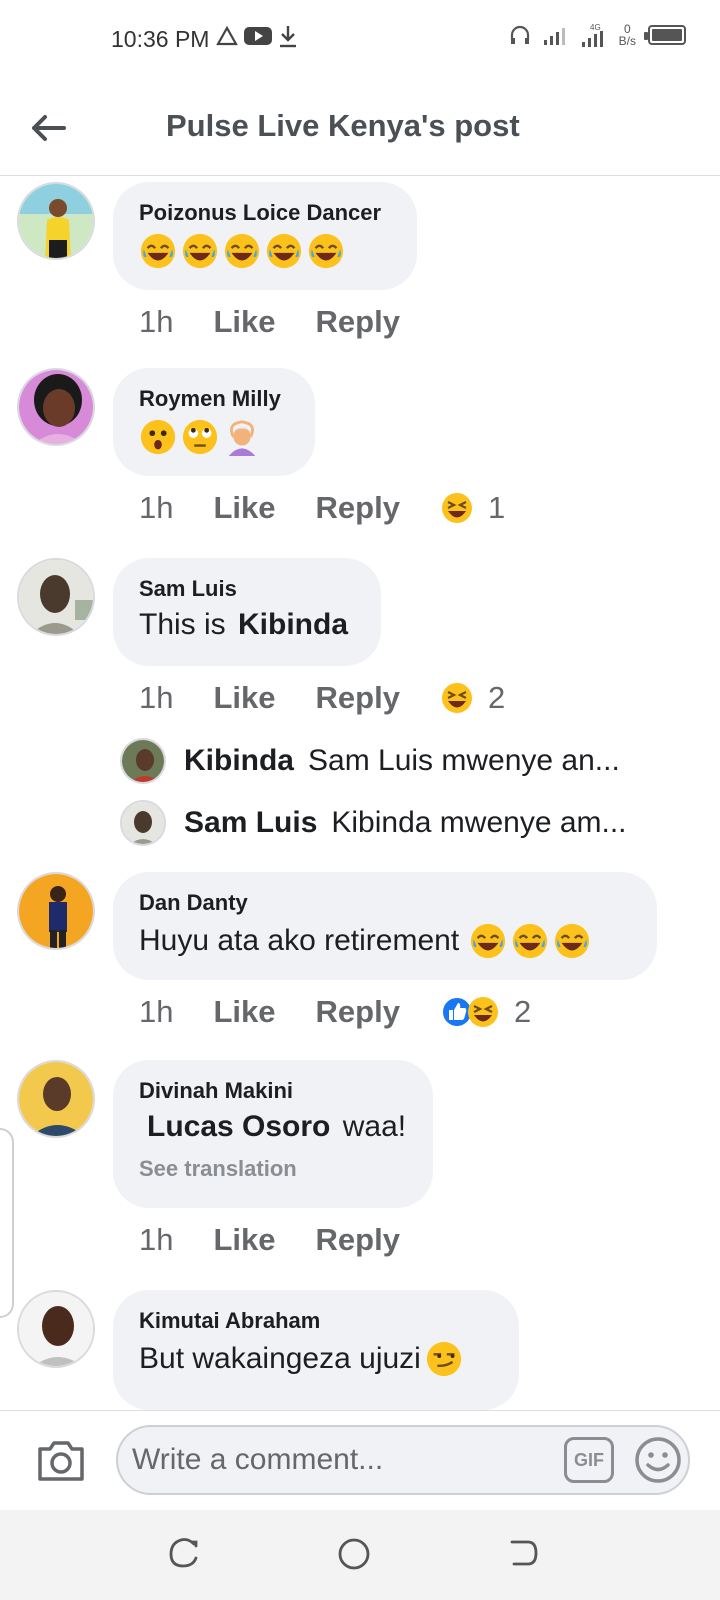 Image resolution: width=720 pixels, height=1600 pixels. I want to click on comment-author: Sam Luis, so click(247, 589).